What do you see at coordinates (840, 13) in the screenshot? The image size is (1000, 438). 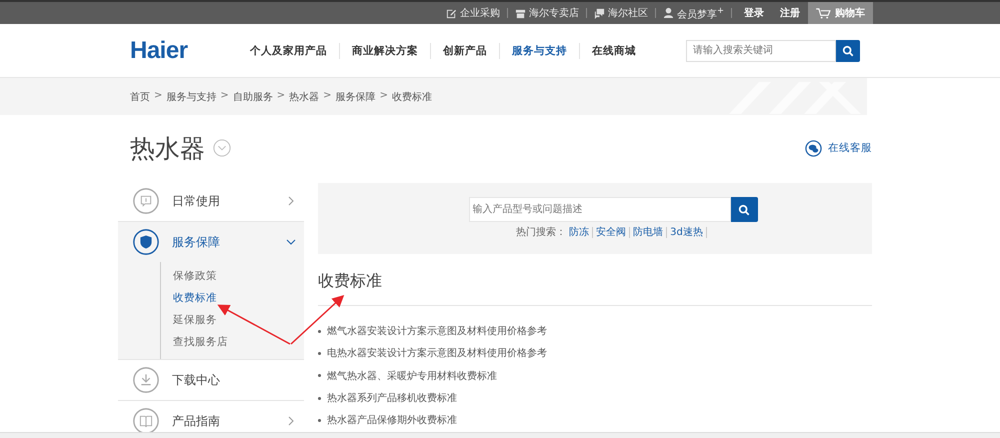 I see `cart-button: 购物车` at bounding box center [840, 13].